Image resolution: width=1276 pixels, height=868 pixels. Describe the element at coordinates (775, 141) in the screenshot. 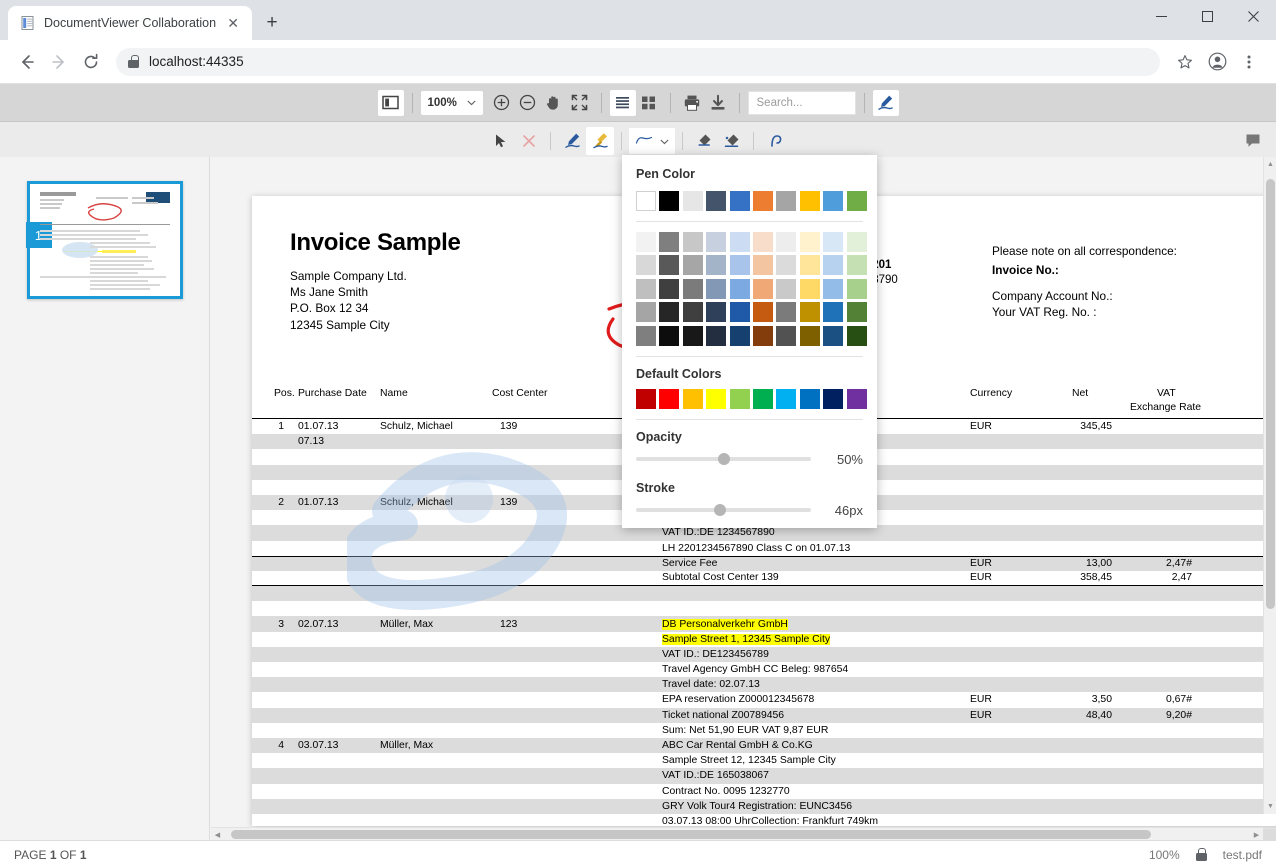

I see `undo-icon` at that location.